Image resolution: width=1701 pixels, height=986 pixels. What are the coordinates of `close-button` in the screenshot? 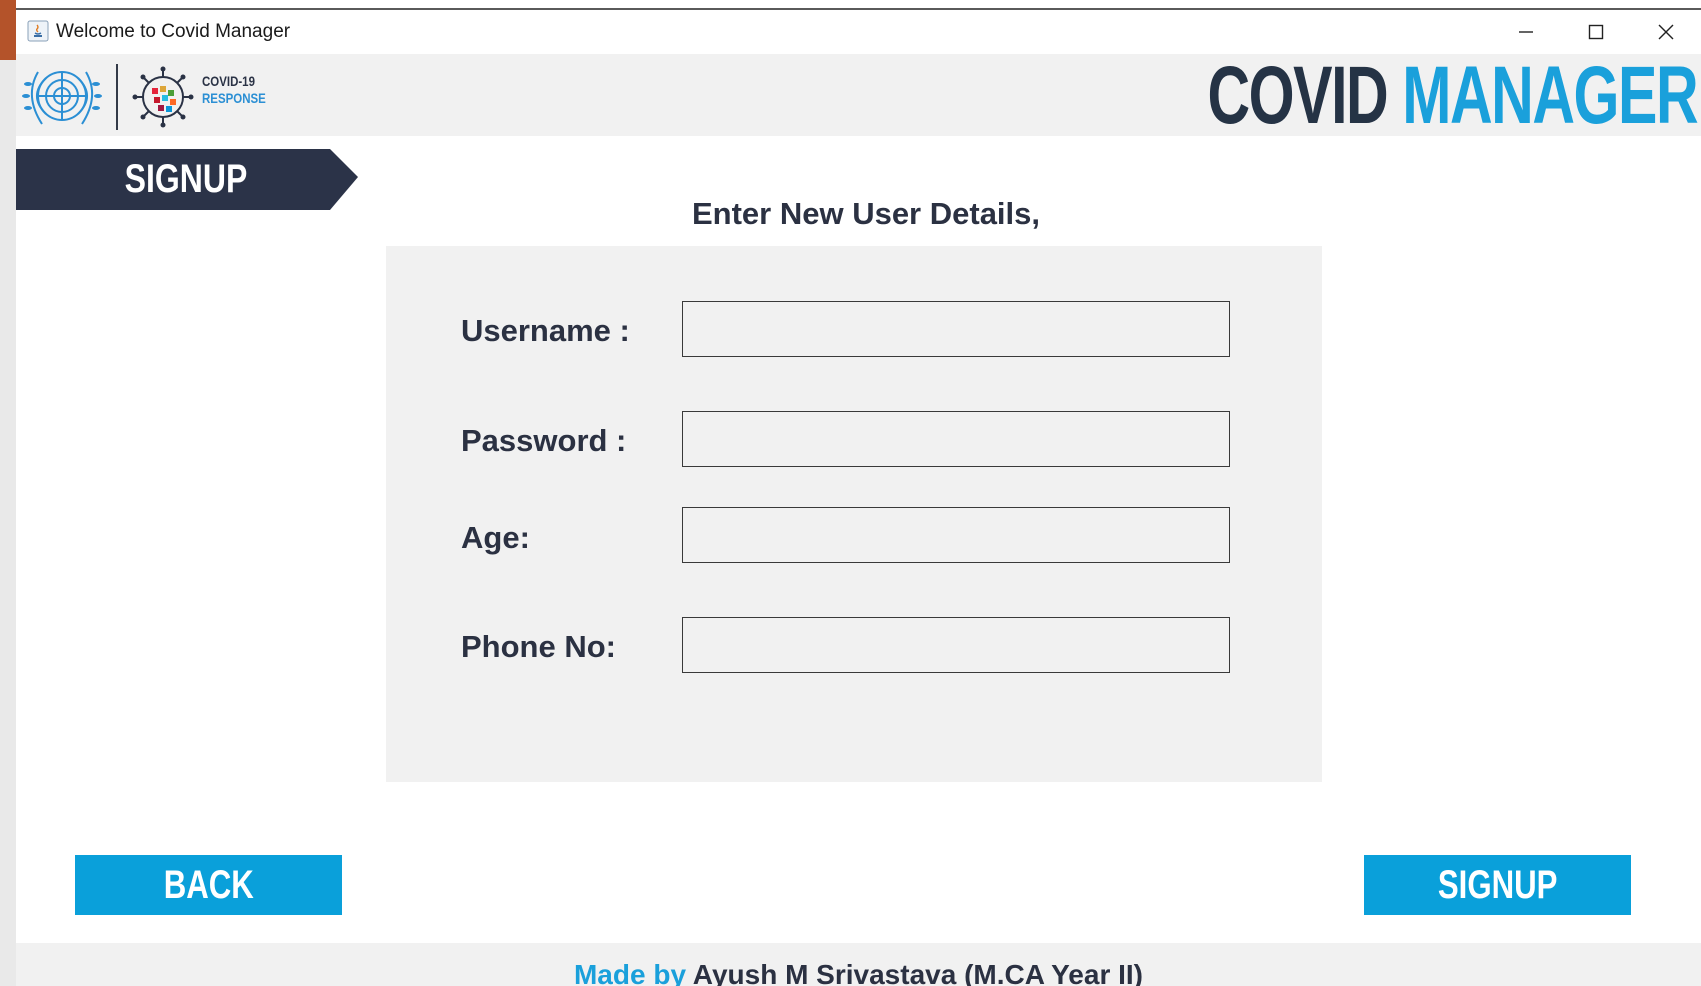 It's located at (1666, 31).